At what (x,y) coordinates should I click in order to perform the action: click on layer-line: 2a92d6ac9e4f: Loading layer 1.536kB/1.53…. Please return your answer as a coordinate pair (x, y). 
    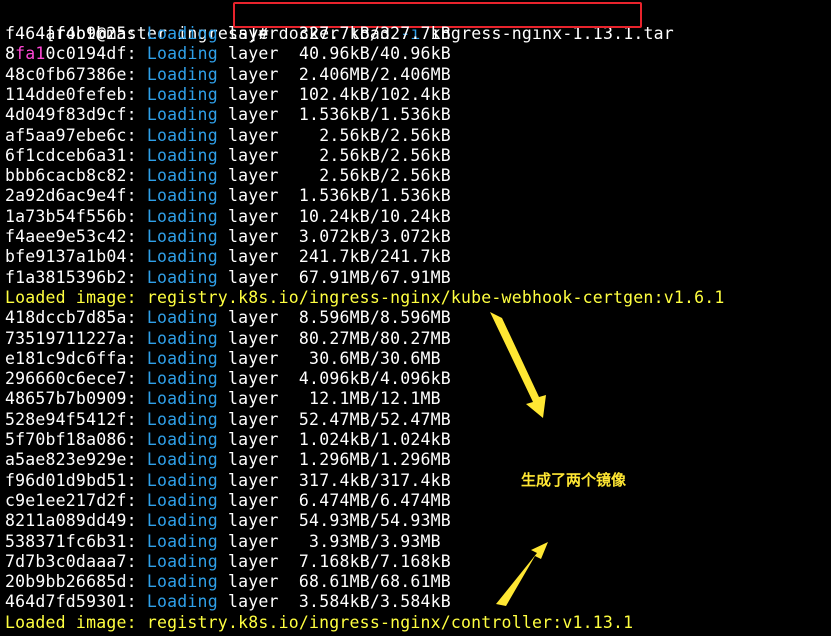
    Looking at the image, I should click on (228, 196).